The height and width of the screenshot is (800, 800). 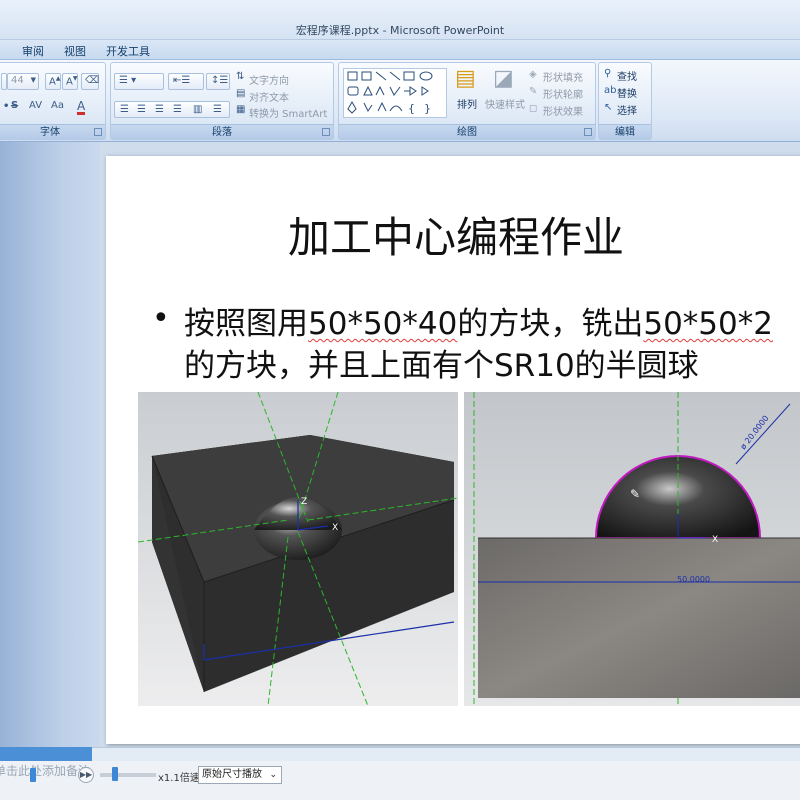 I want to click on decrease-indent-button: ⇤☰, so click(x=186, y=81).